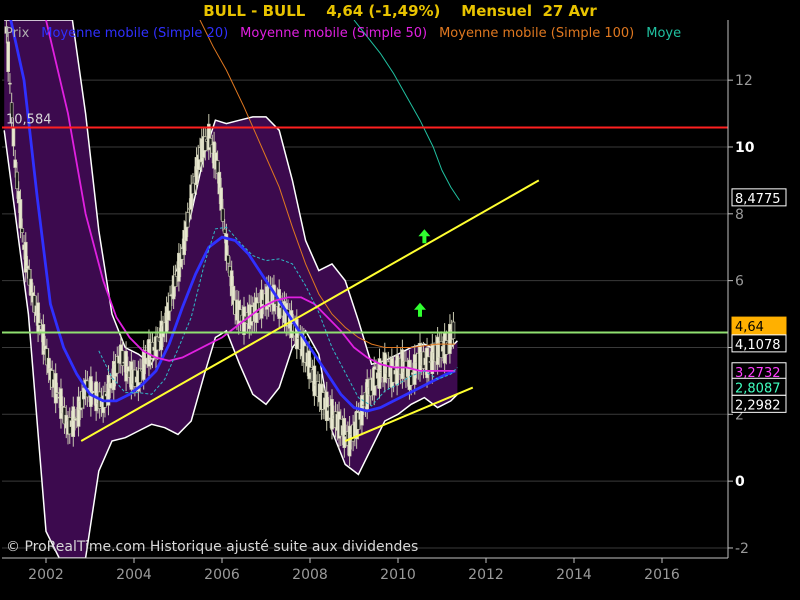 Image resolution: width=800 pixels, height=600 pixels. I want to click on y-tick-label: 12, so click(744, 81).